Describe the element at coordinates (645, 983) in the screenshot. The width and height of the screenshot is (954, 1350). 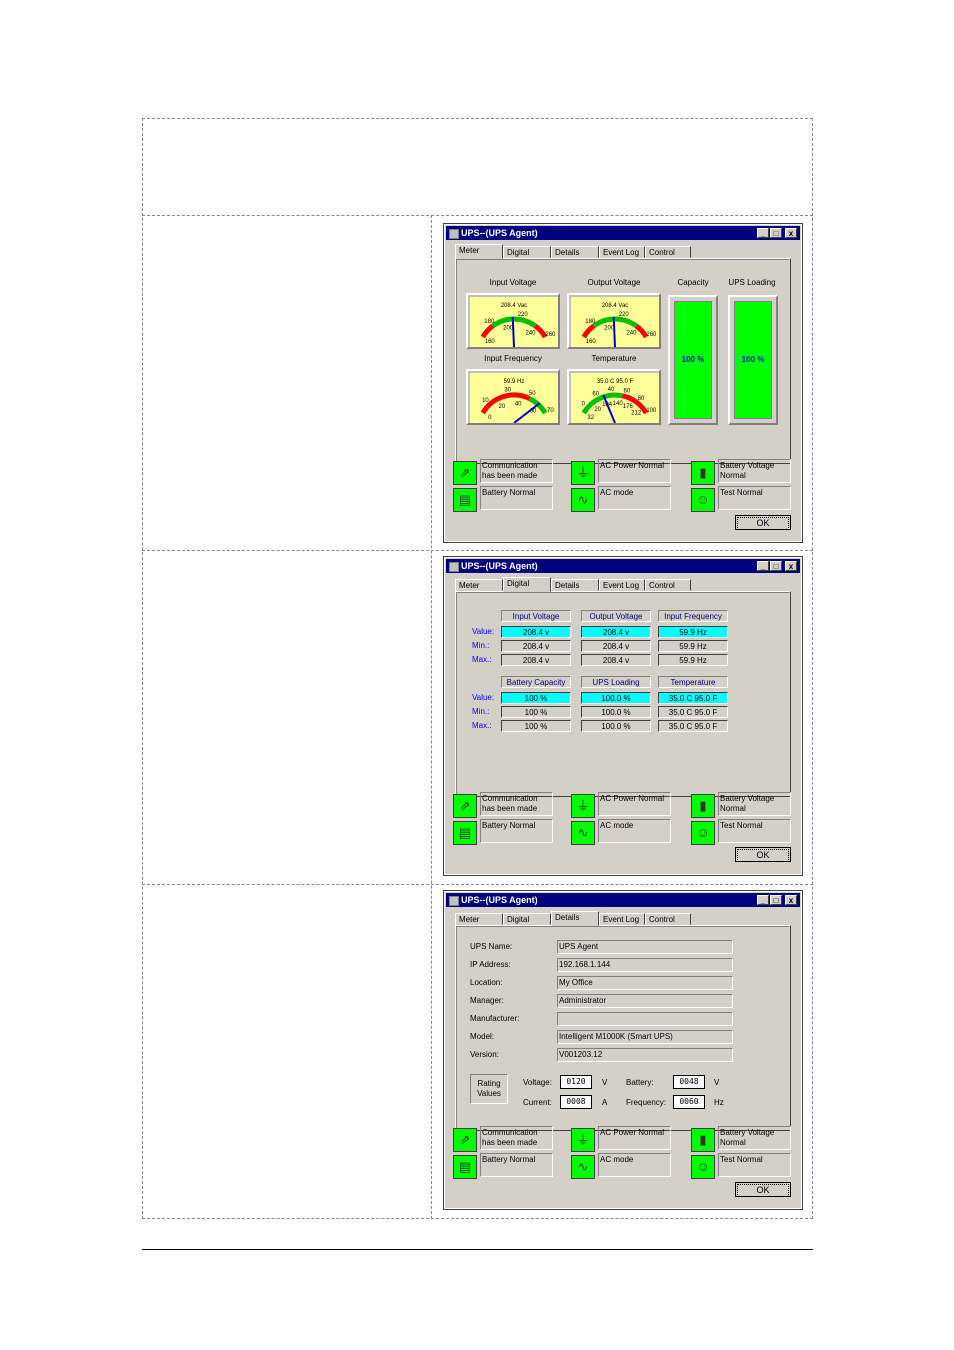
I see `field-value: My Office` at that location.